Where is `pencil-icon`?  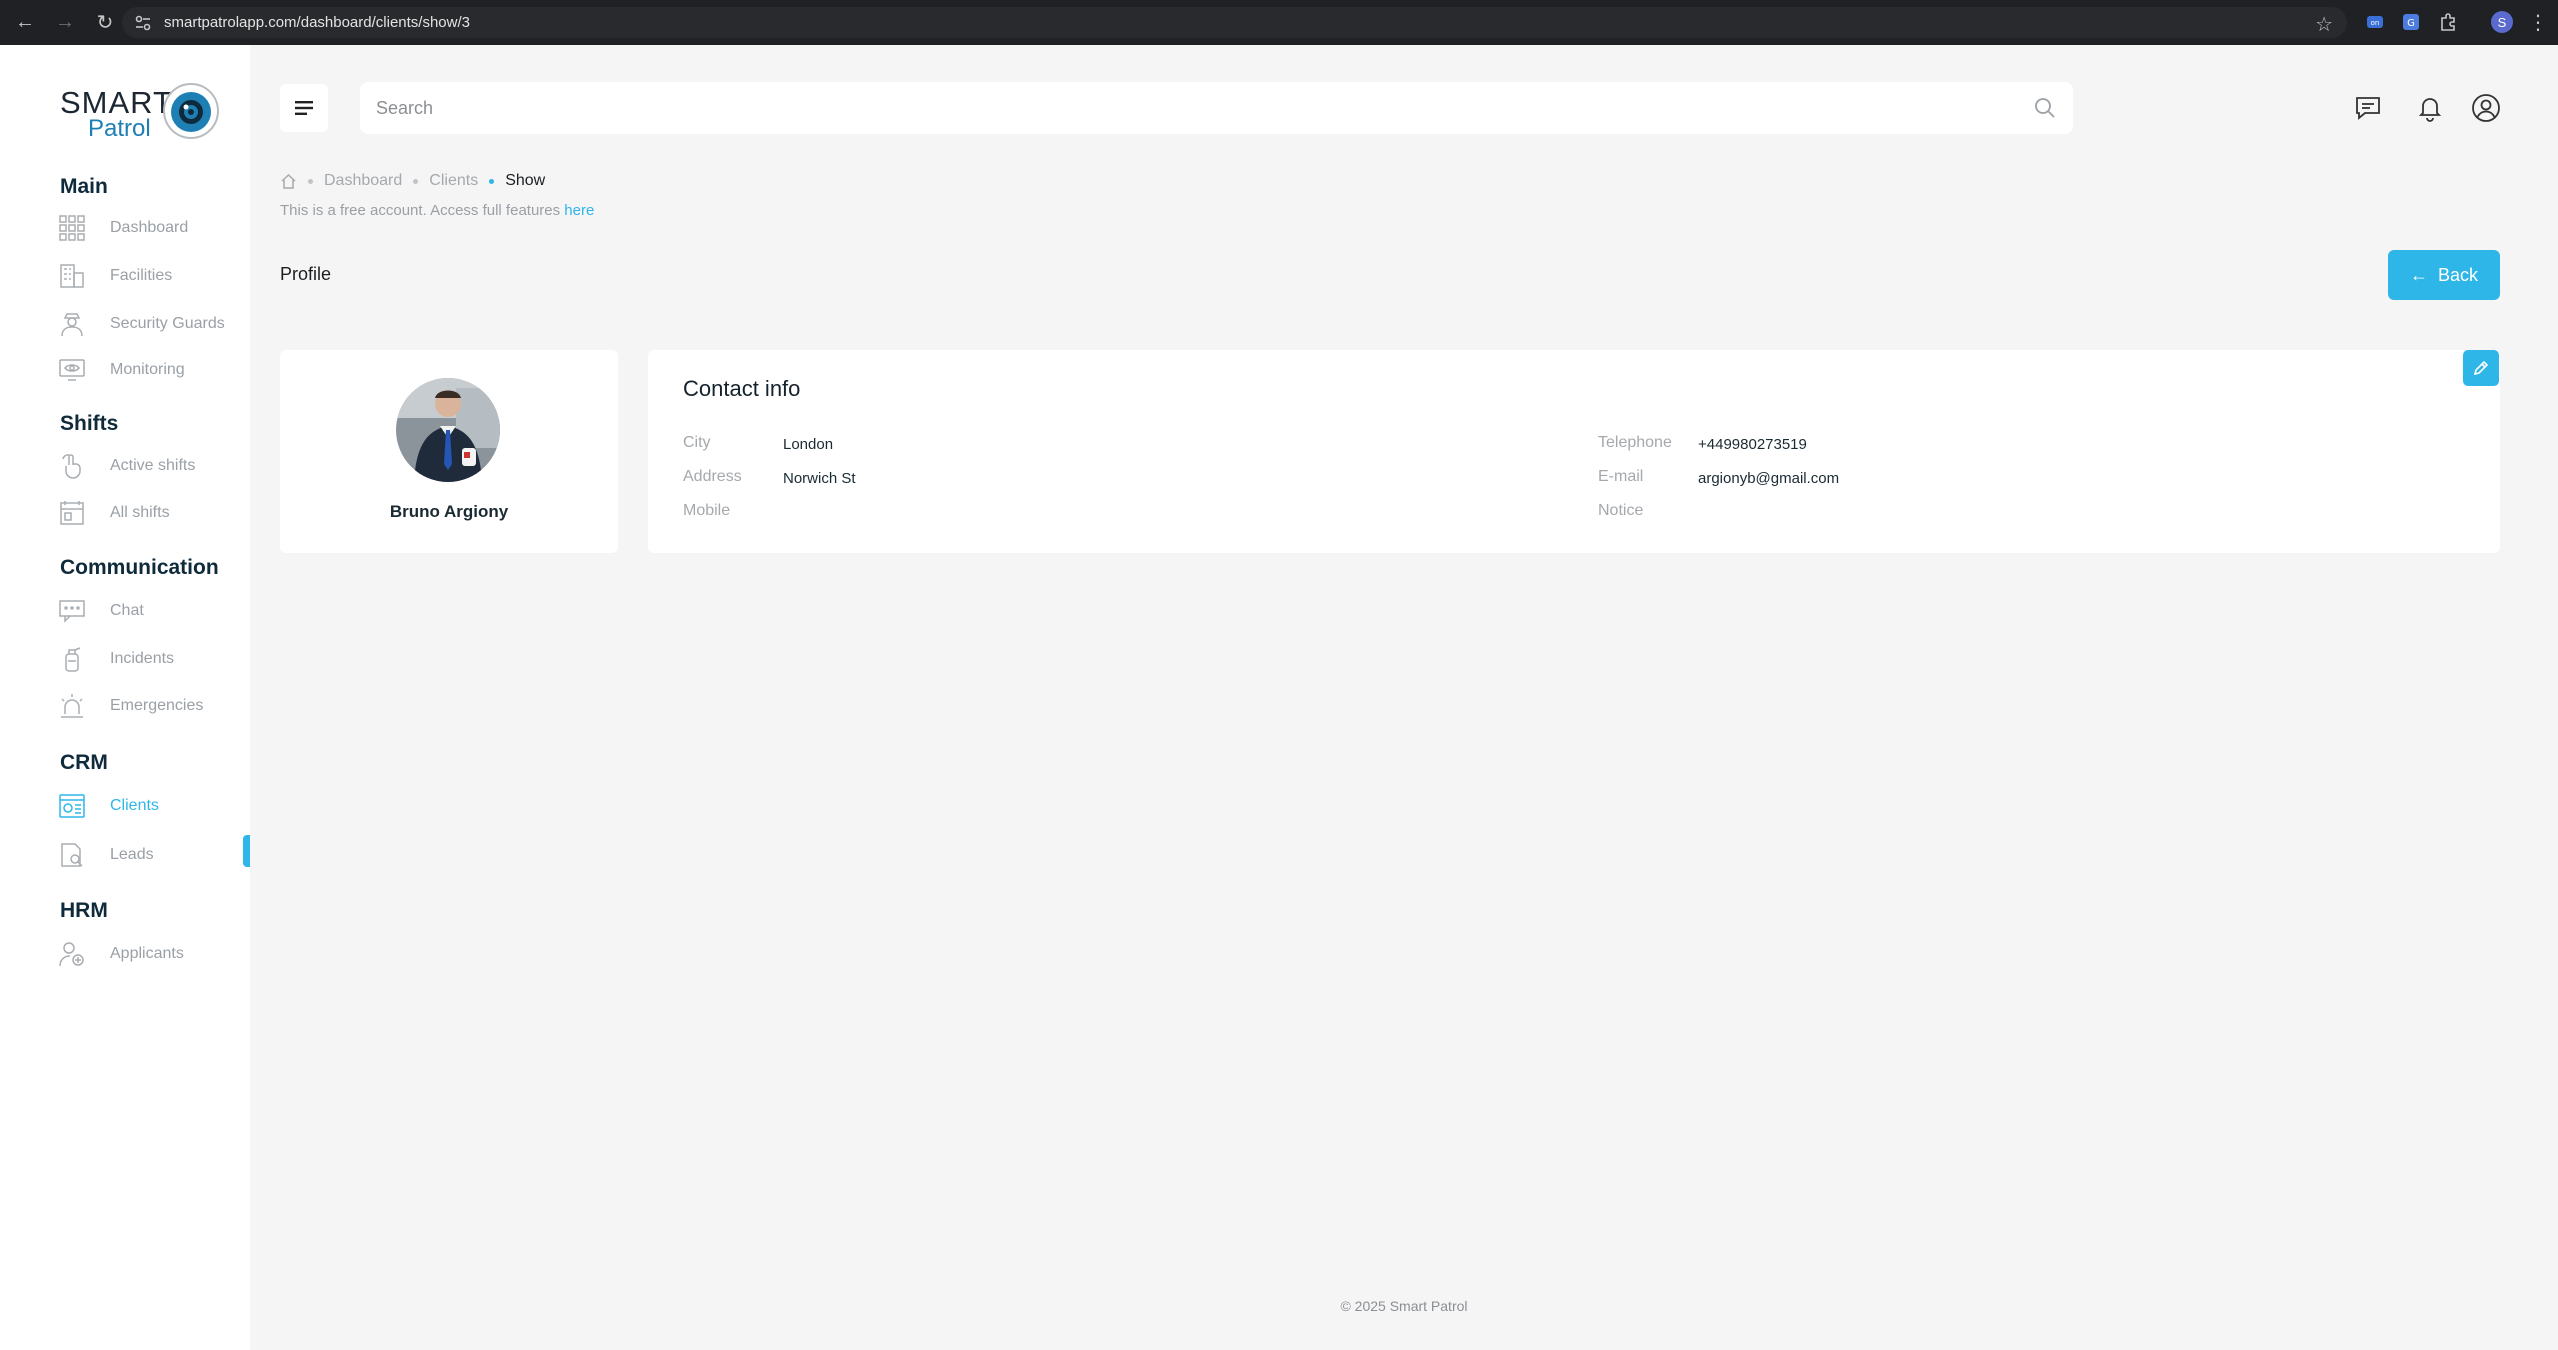
pencil-icon is located at coordinates (2481, 368).